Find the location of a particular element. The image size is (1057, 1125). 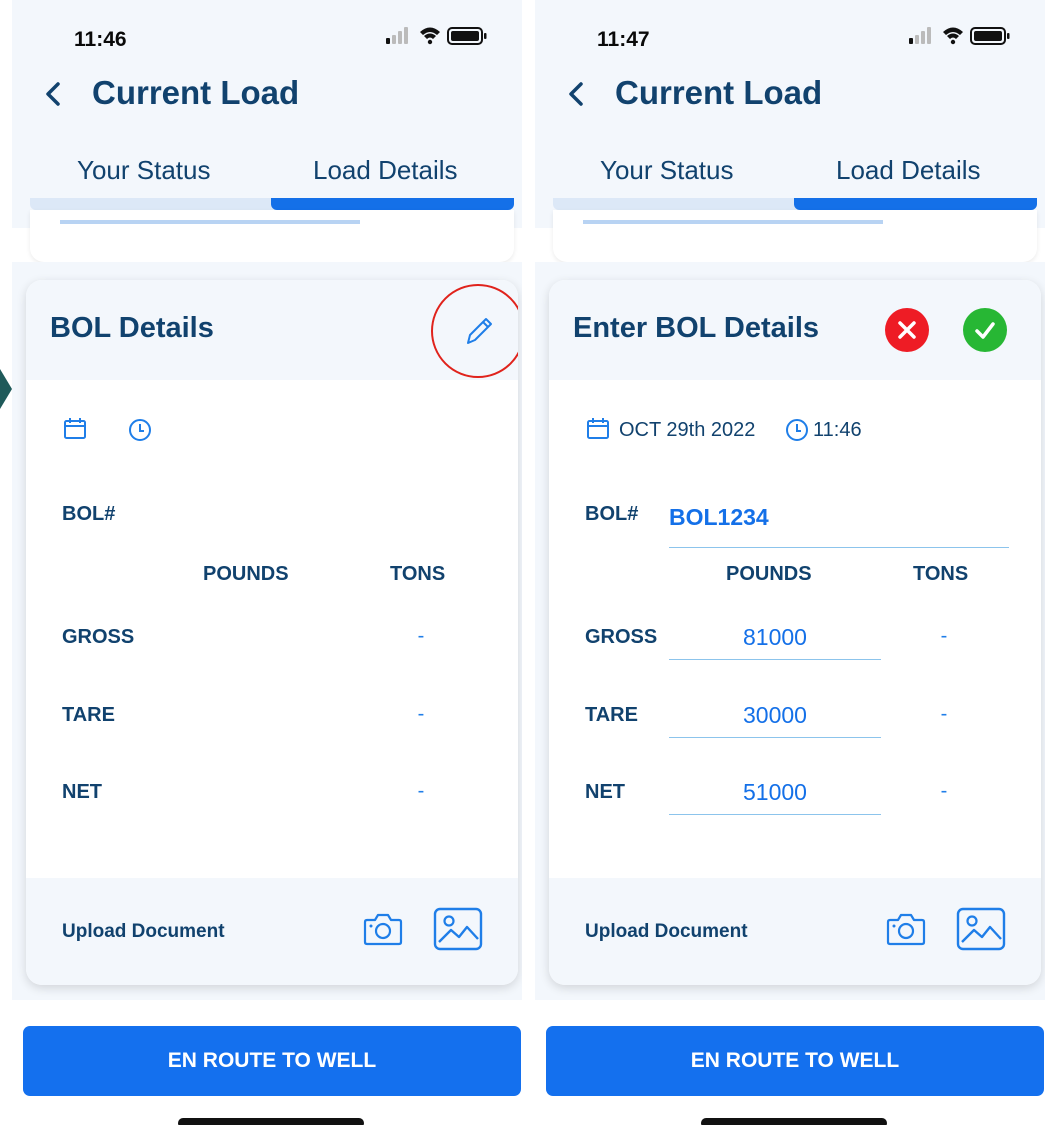

bol-date: OCT 29th 2022 is located at coordinates (687, 430).